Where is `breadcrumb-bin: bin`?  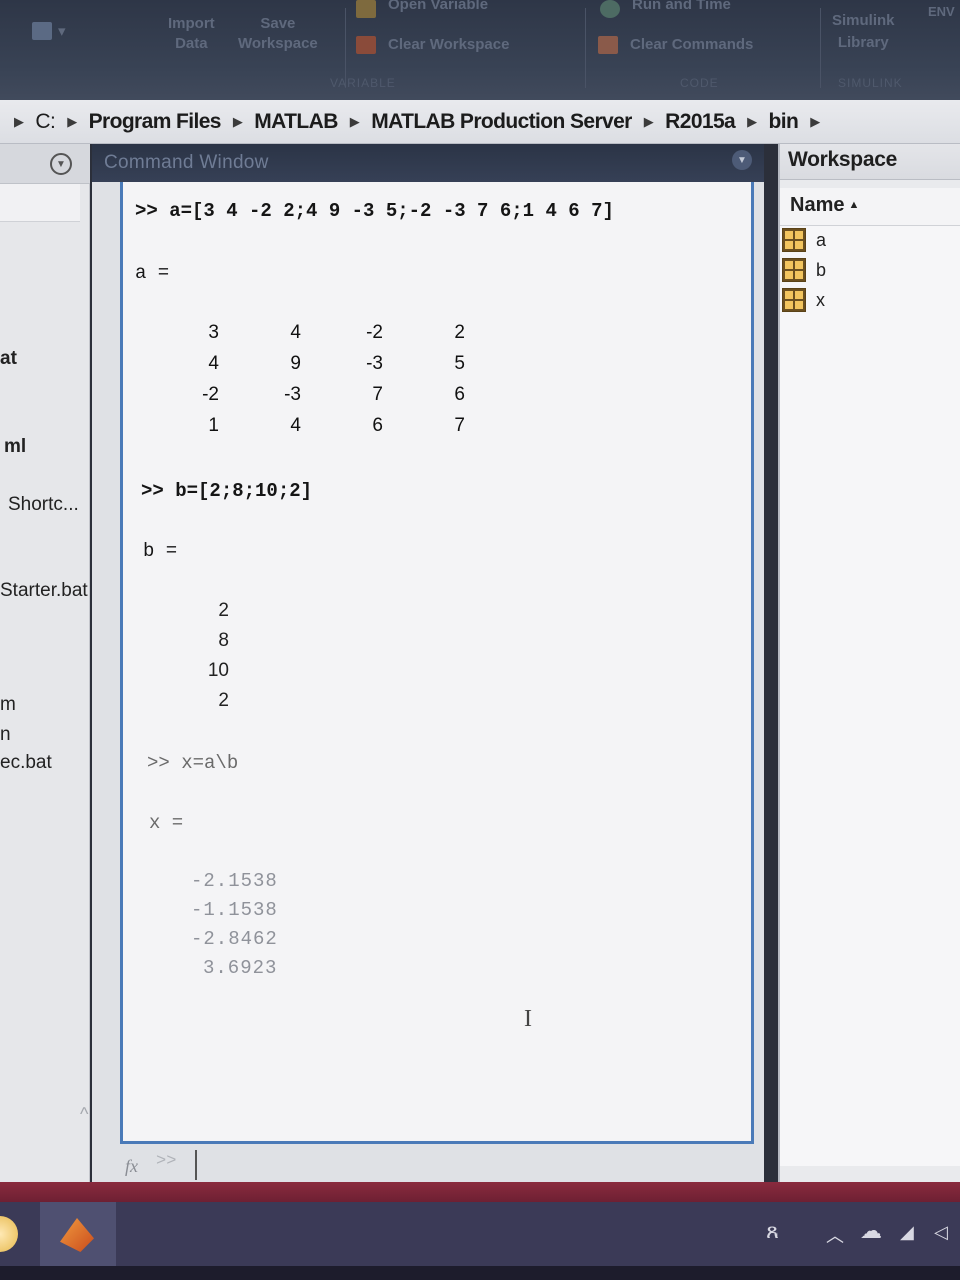 breadcrumb-bin: bin is located at coordinates (784, 122).